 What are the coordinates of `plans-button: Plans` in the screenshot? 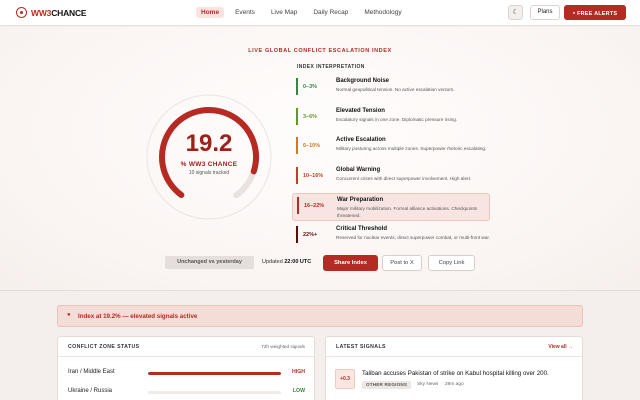 It's located at (545, 12).